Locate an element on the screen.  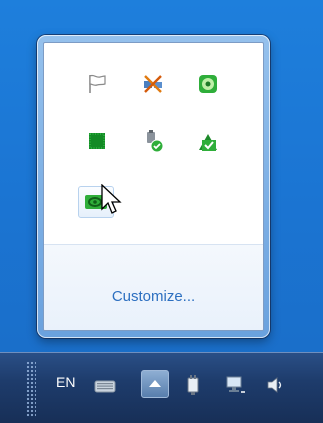
volume-icon is located at coordinates (276, 385).